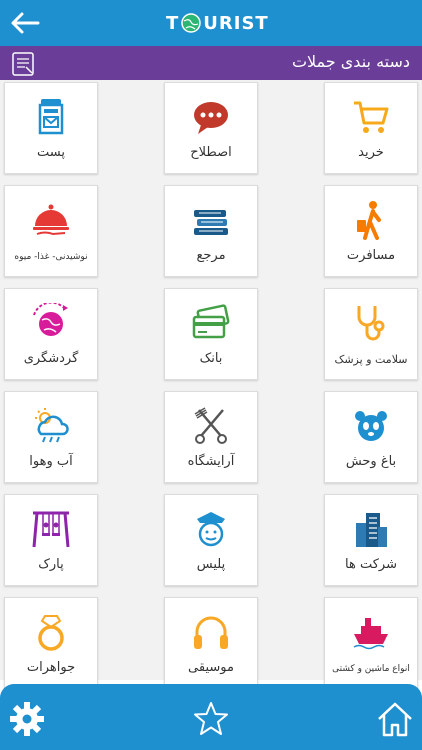 The image size is (422, 750). Describe the element at coordinates (371, 117) in the screenshot. I see `shopping-cart-icon` at that location.